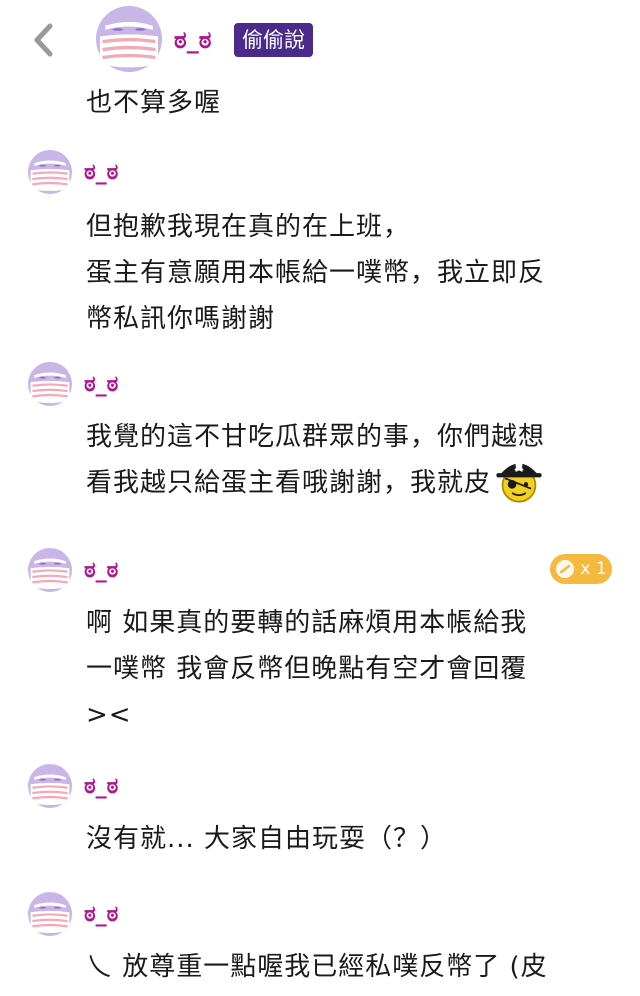  I want to click on comment-line: 幣私訊你嗎謝謝, so click(181, 319).